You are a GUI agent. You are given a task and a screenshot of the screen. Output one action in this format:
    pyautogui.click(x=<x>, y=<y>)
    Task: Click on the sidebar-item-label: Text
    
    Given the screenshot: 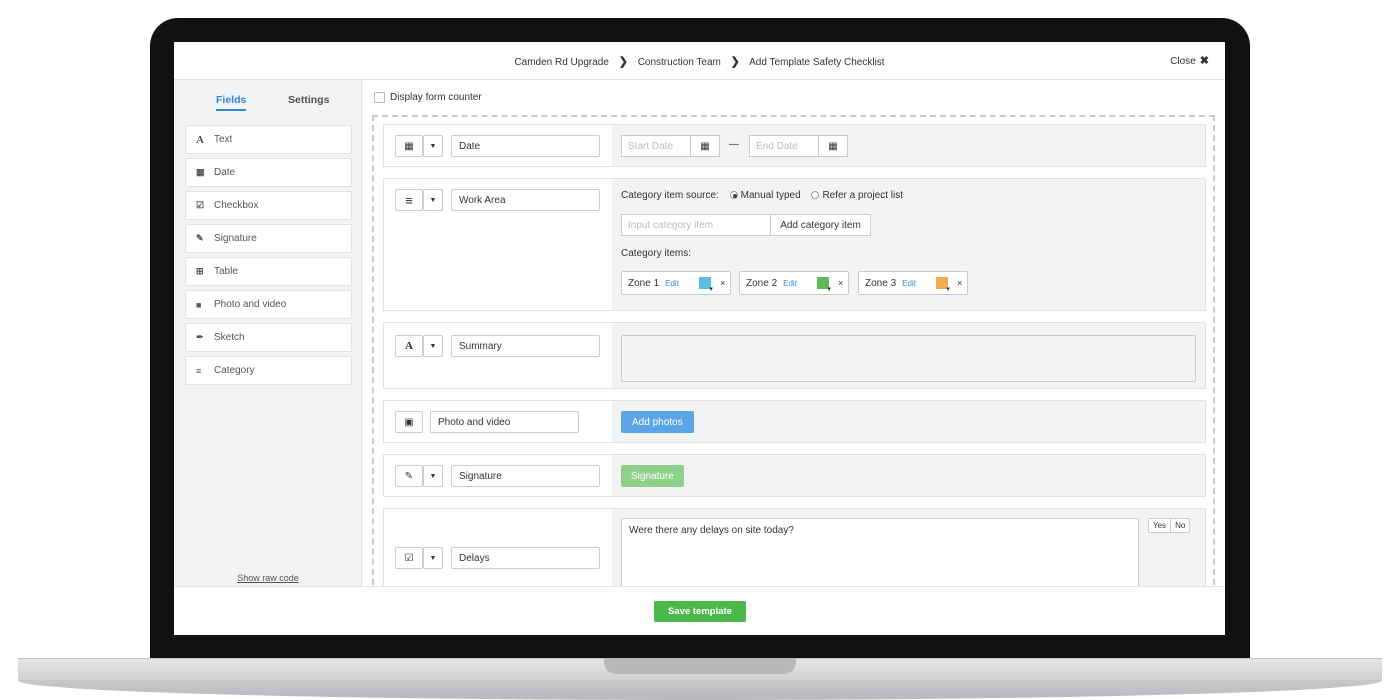 What is the action you would take?
    pyautogui.click(x=223, y=139)
    